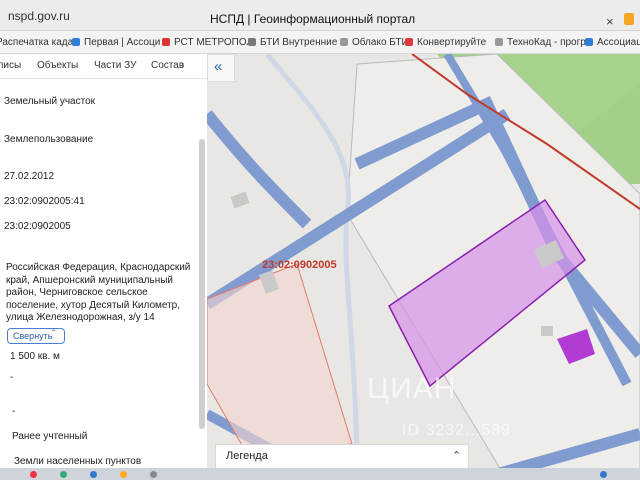 The height and width of the screenshot is (480, 640). What do you see at coordinates (50, 436) in the screenshot?
I see `status-value: Ранее учтенный` at bounding box center [50, 436].